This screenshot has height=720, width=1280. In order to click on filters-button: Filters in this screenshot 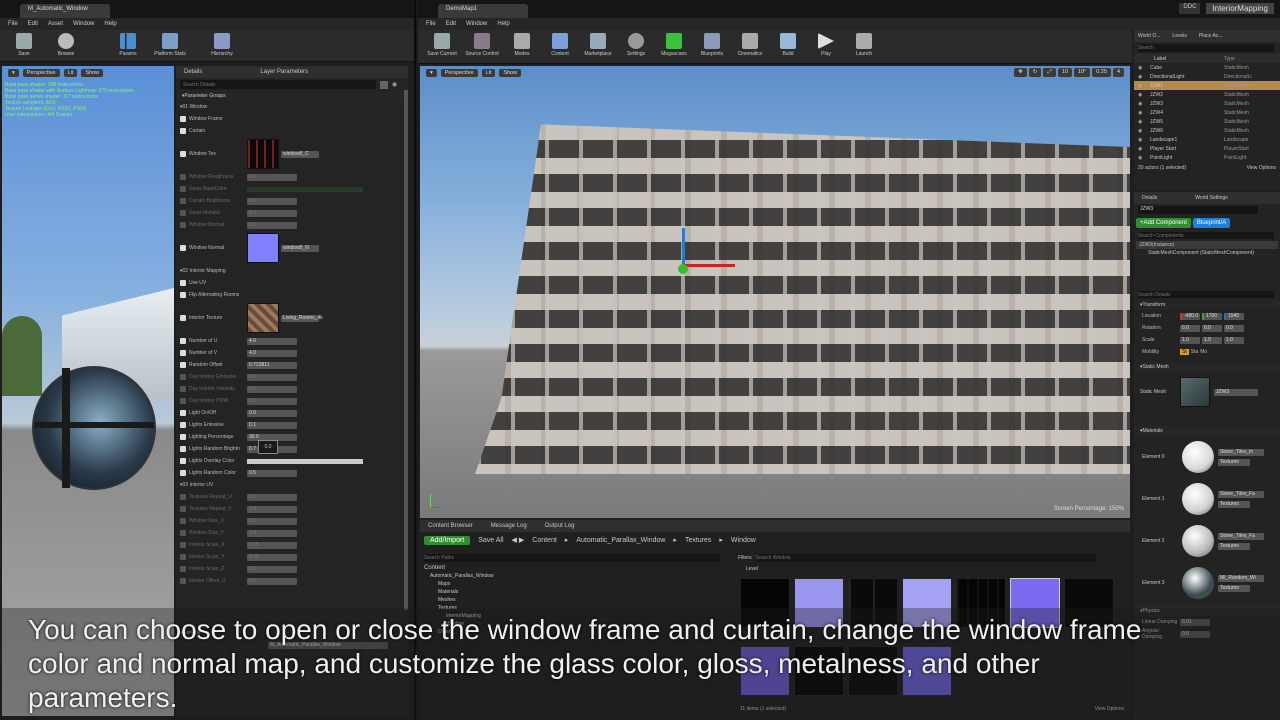, I will do `click(745, 558)`.